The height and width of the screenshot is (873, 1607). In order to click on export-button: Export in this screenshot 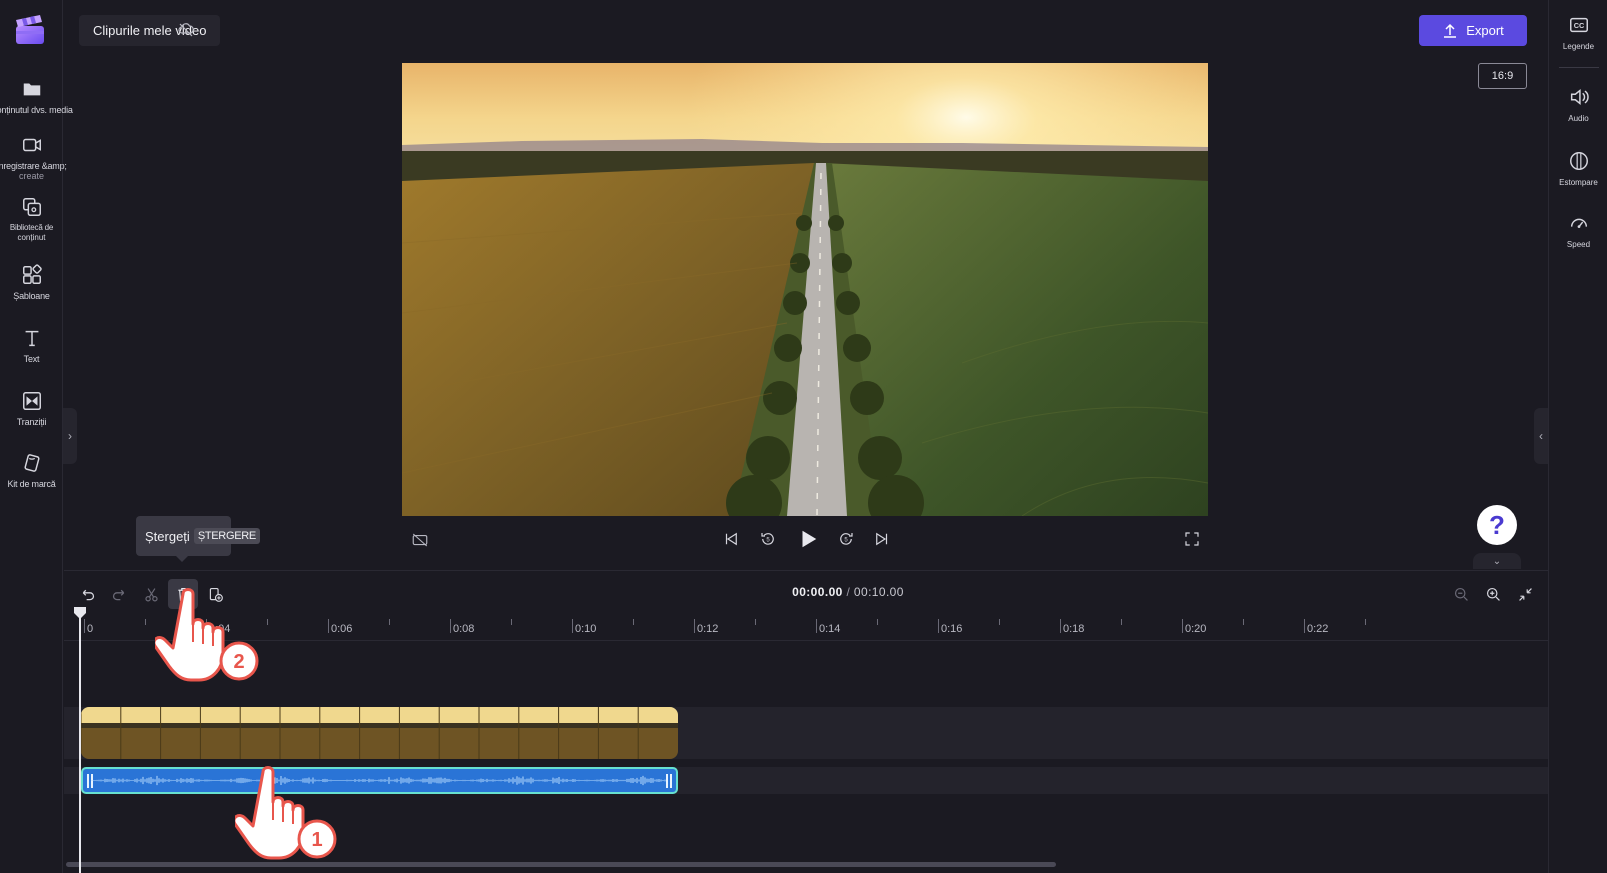, I will do `click(1473, 30)`.